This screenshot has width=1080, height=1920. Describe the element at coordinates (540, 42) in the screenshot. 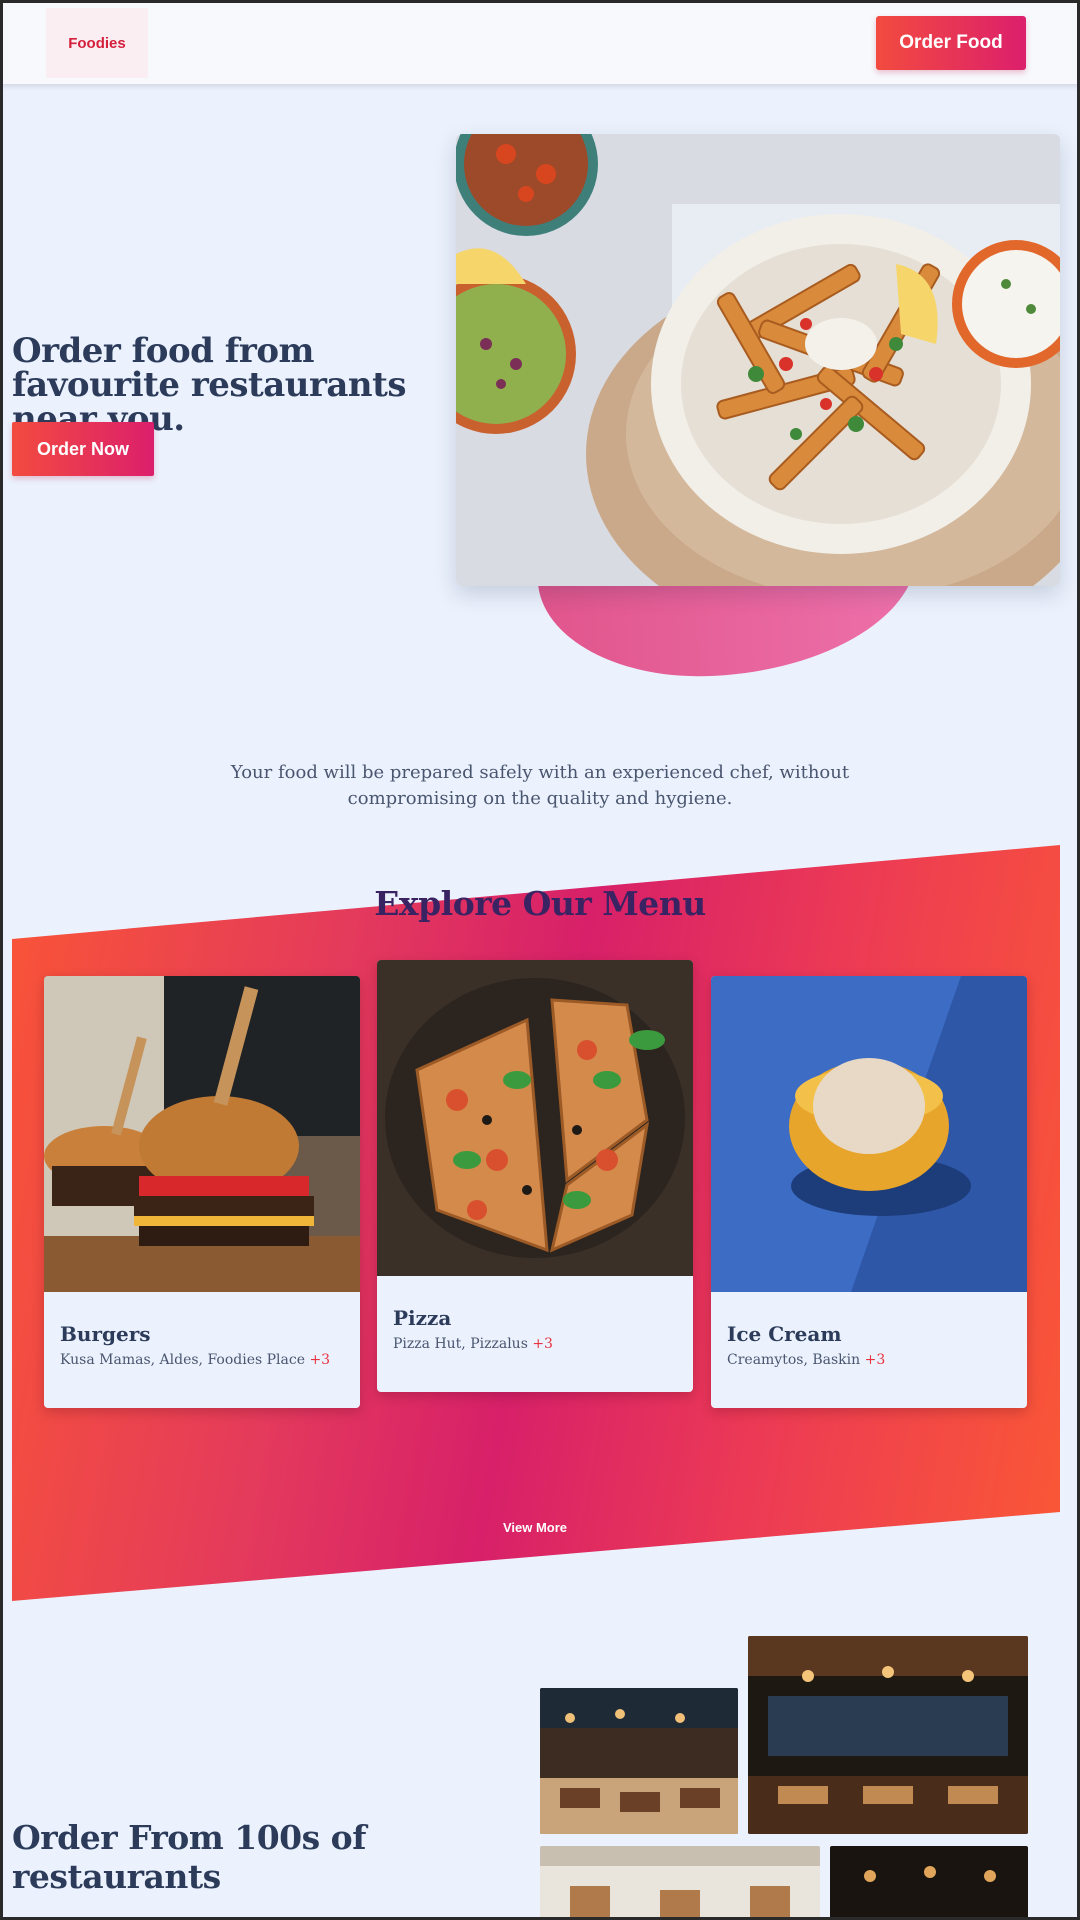

I see `top-navbar: Foodies Order Food` at that location.